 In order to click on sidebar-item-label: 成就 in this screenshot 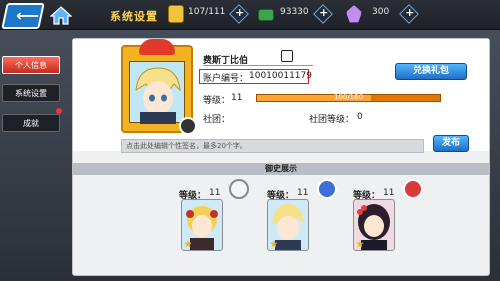, I will do `click(31, 123)`.